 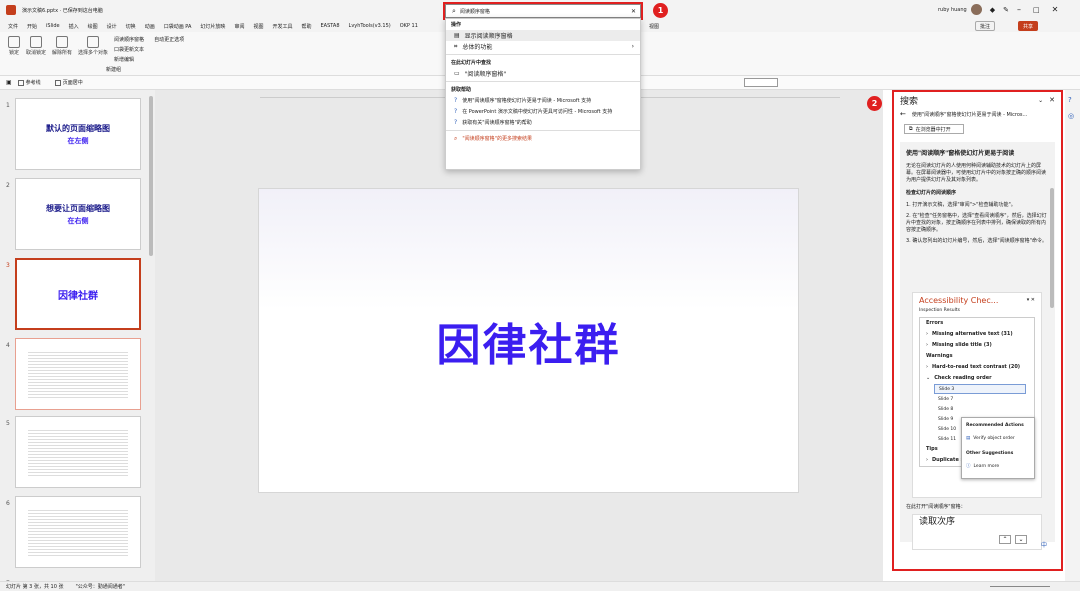 I want to click on menu-item: iSlide, so click(x=53, y=26).